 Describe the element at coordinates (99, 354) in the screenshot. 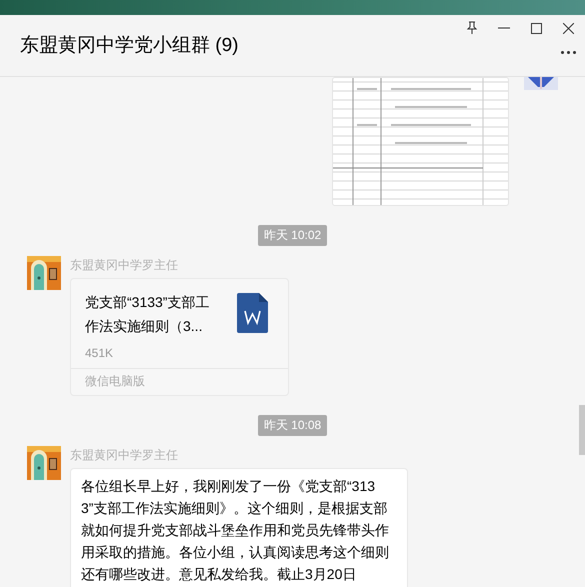

I see `file-size: 451K` at that location.